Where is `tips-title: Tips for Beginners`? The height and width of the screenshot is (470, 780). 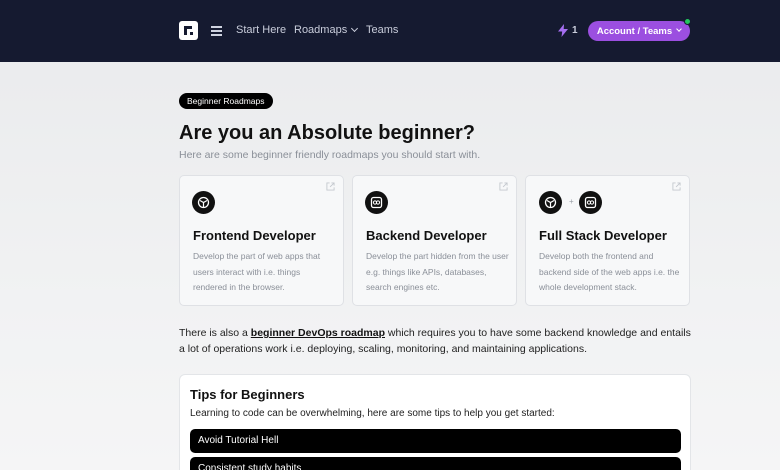 tips-title: Tips for Beginners is located at coordinates (247, 394).